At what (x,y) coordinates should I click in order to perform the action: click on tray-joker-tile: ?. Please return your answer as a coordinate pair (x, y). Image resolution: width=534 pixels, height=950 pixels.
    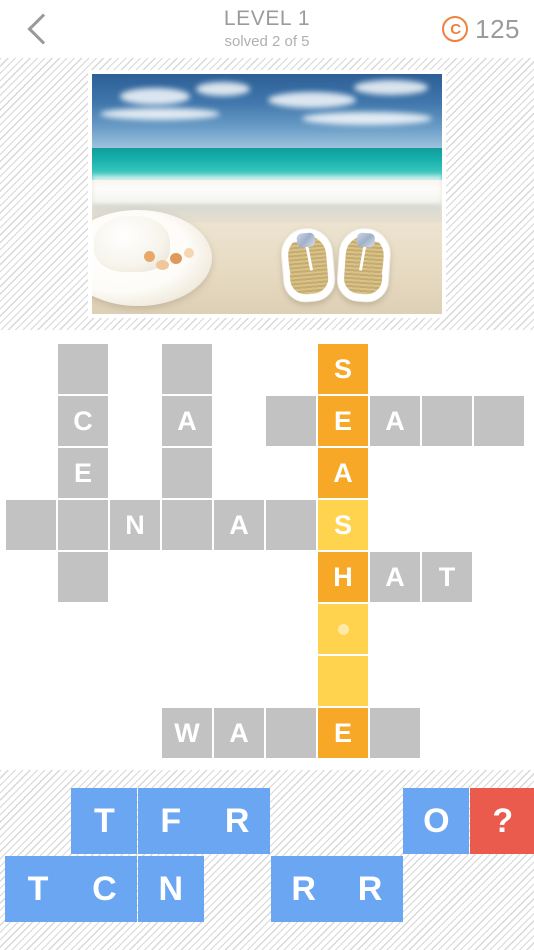
    Looking at the image, I should click on (501, 821).